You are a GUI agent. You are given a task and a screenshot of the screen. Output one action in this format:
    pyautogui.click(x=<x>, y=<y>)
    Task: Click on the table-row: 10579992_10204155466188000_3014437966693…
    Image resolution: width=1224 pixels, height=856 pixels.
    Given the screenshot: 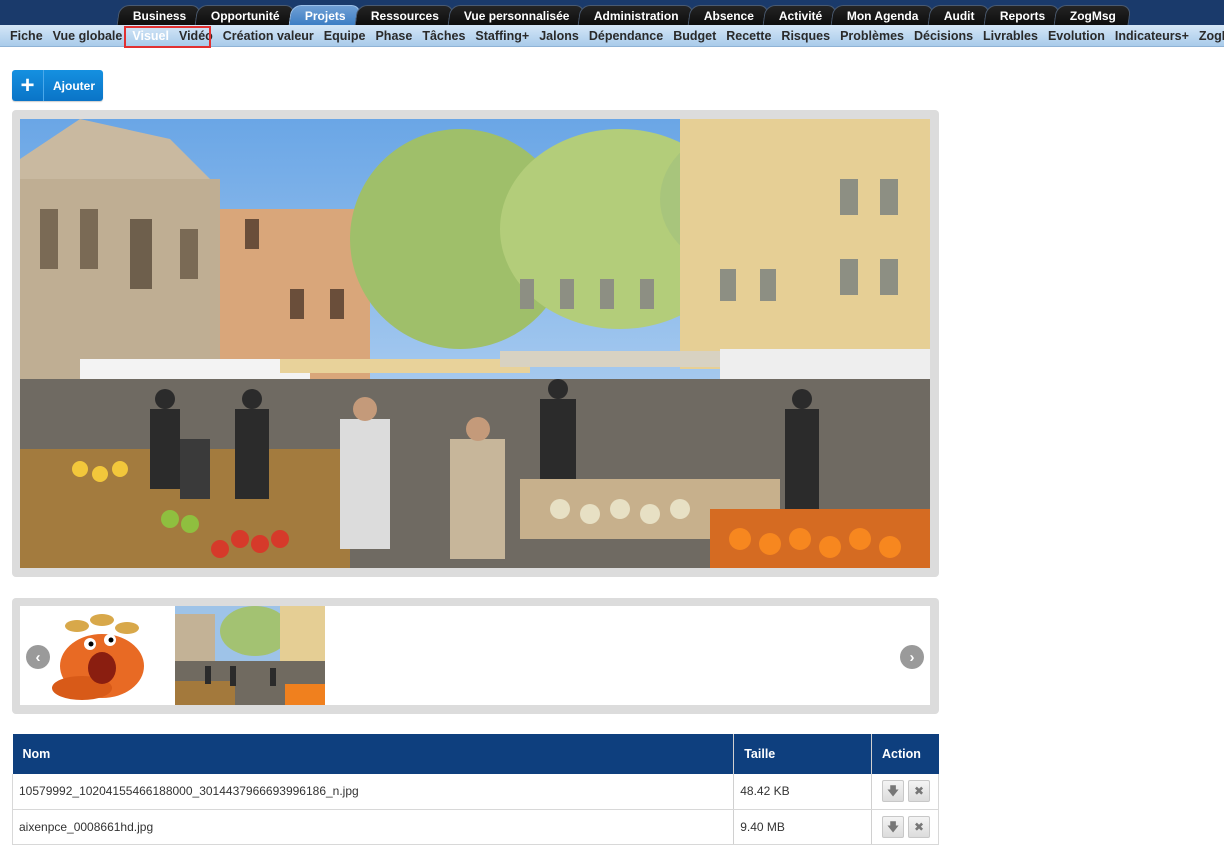 What is the action you would take?
    pyautogui.click(x=475, y=792)
    